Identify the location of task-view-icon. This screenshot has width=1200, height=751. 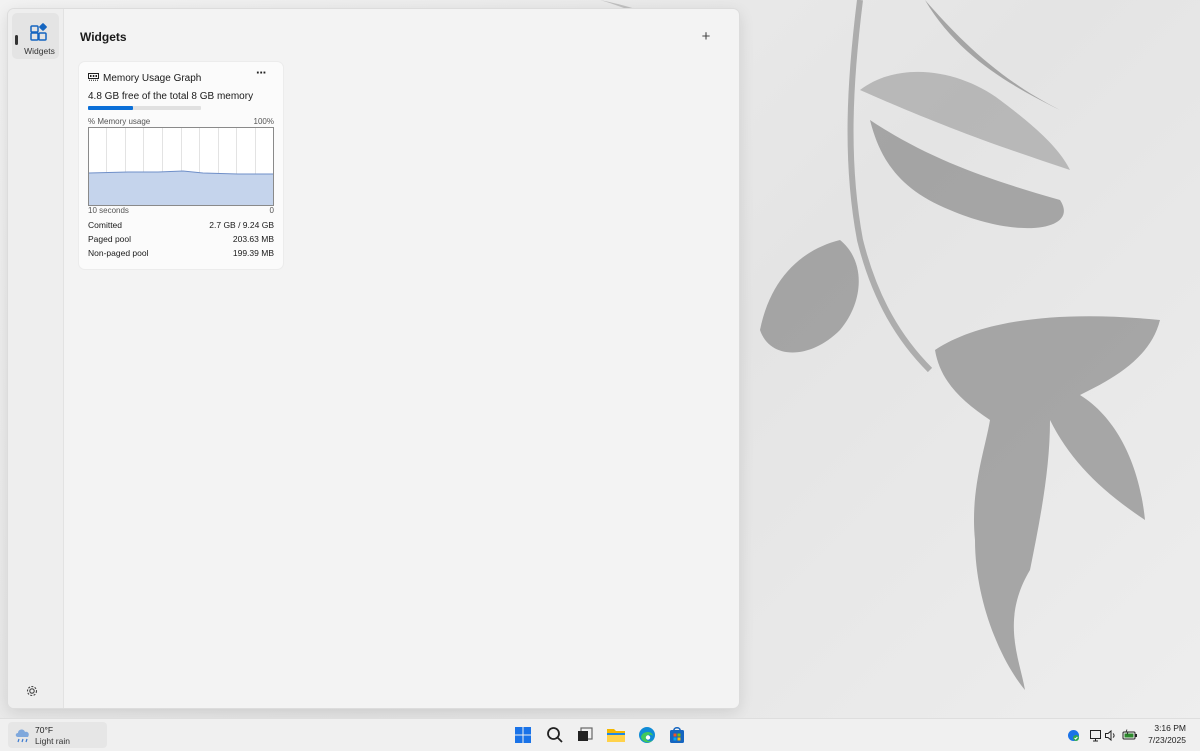
(585, 735).